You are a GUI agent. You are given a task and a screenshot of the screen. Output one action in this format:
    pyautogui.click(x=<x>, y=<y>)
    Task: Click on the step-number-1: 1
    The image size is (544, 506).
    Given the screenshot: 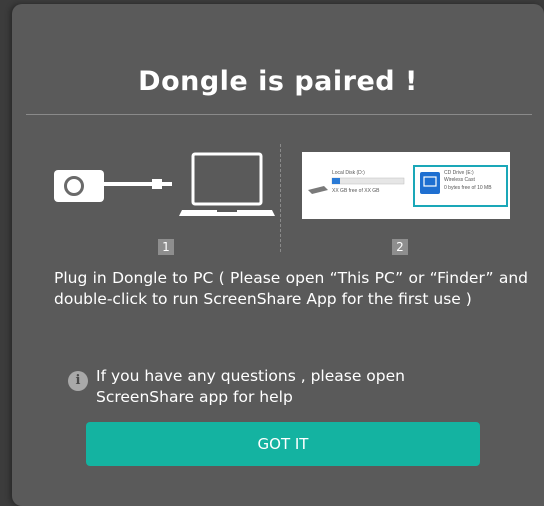 What is the action you would take?
    pyautogui.click(x=166, y=247)
    